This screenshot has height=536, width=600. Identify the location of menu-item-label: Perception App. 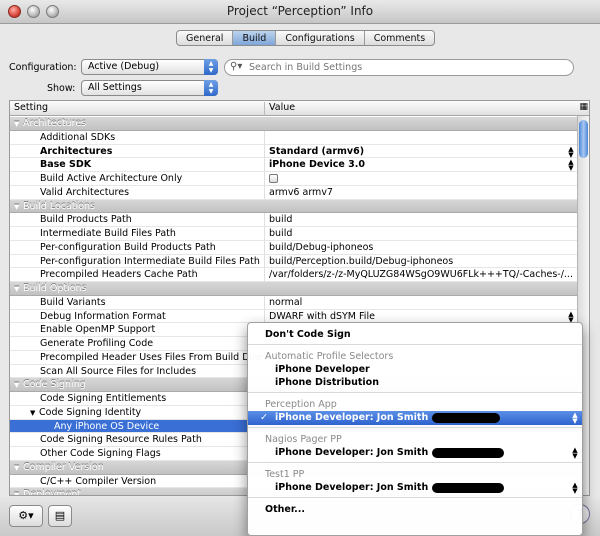
(301, 404).